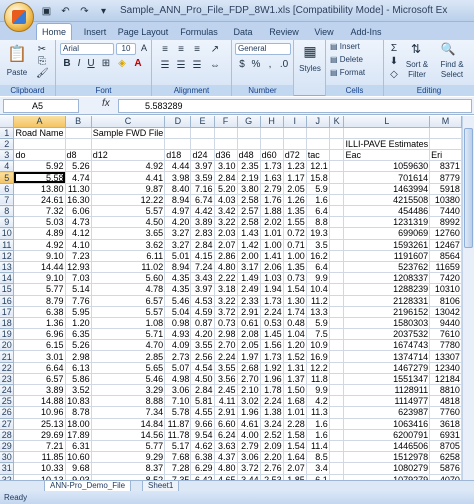 Image resolution: width=474 pixels, height=504 pixels. Describe the element at coordinates (7, 211) in the screenshot. I see `row-header: 8` at that location.